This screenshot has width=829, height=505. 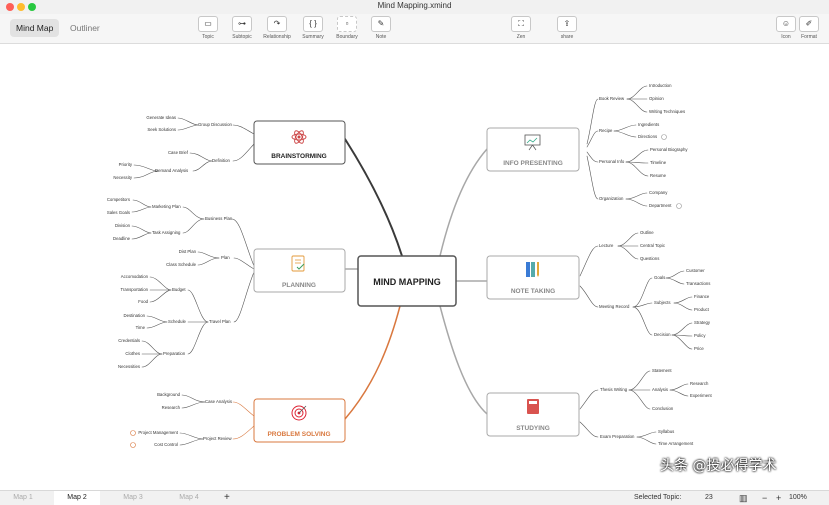 I want to click on topic-icon: ▭, so click(x=208, y=24).